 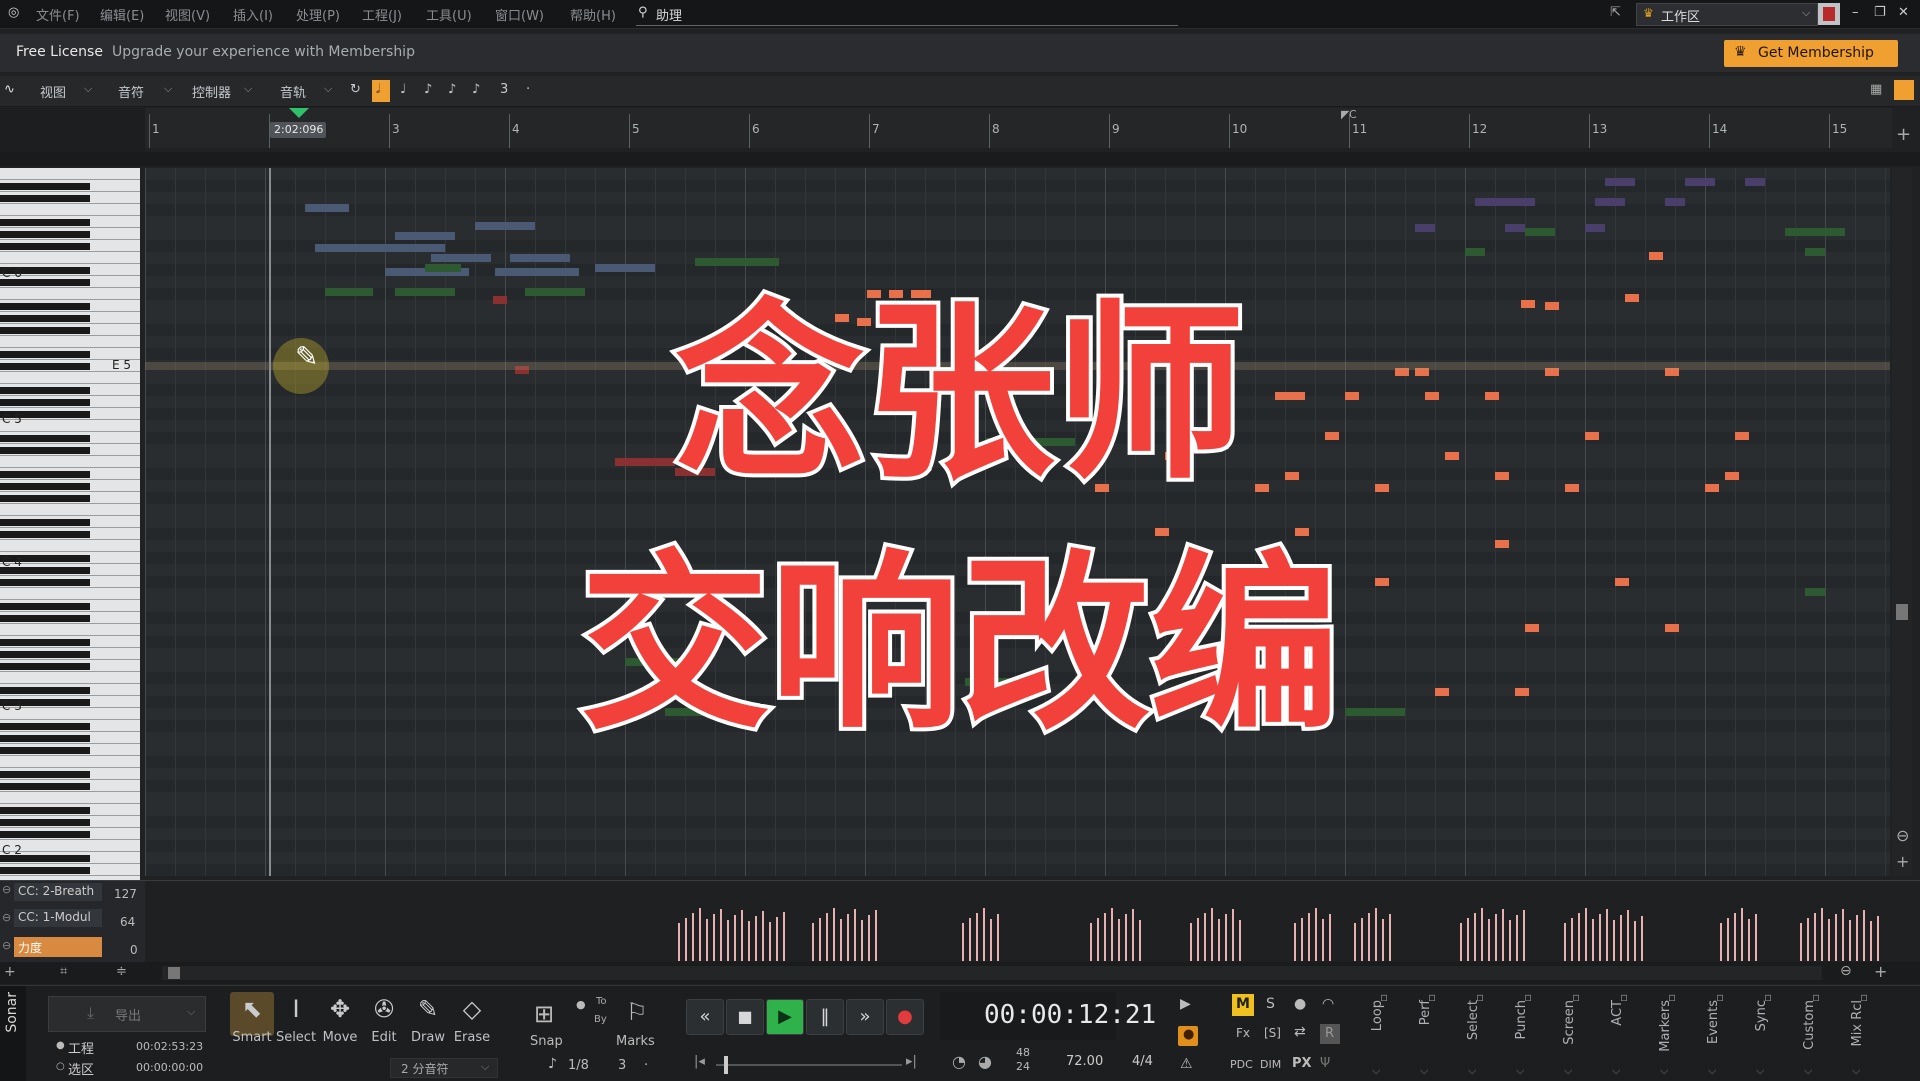 What do you see at coordinates (726, 1065) in the screenshot?
I see `position-slider-thumb` at bounding box center [726, 1065].